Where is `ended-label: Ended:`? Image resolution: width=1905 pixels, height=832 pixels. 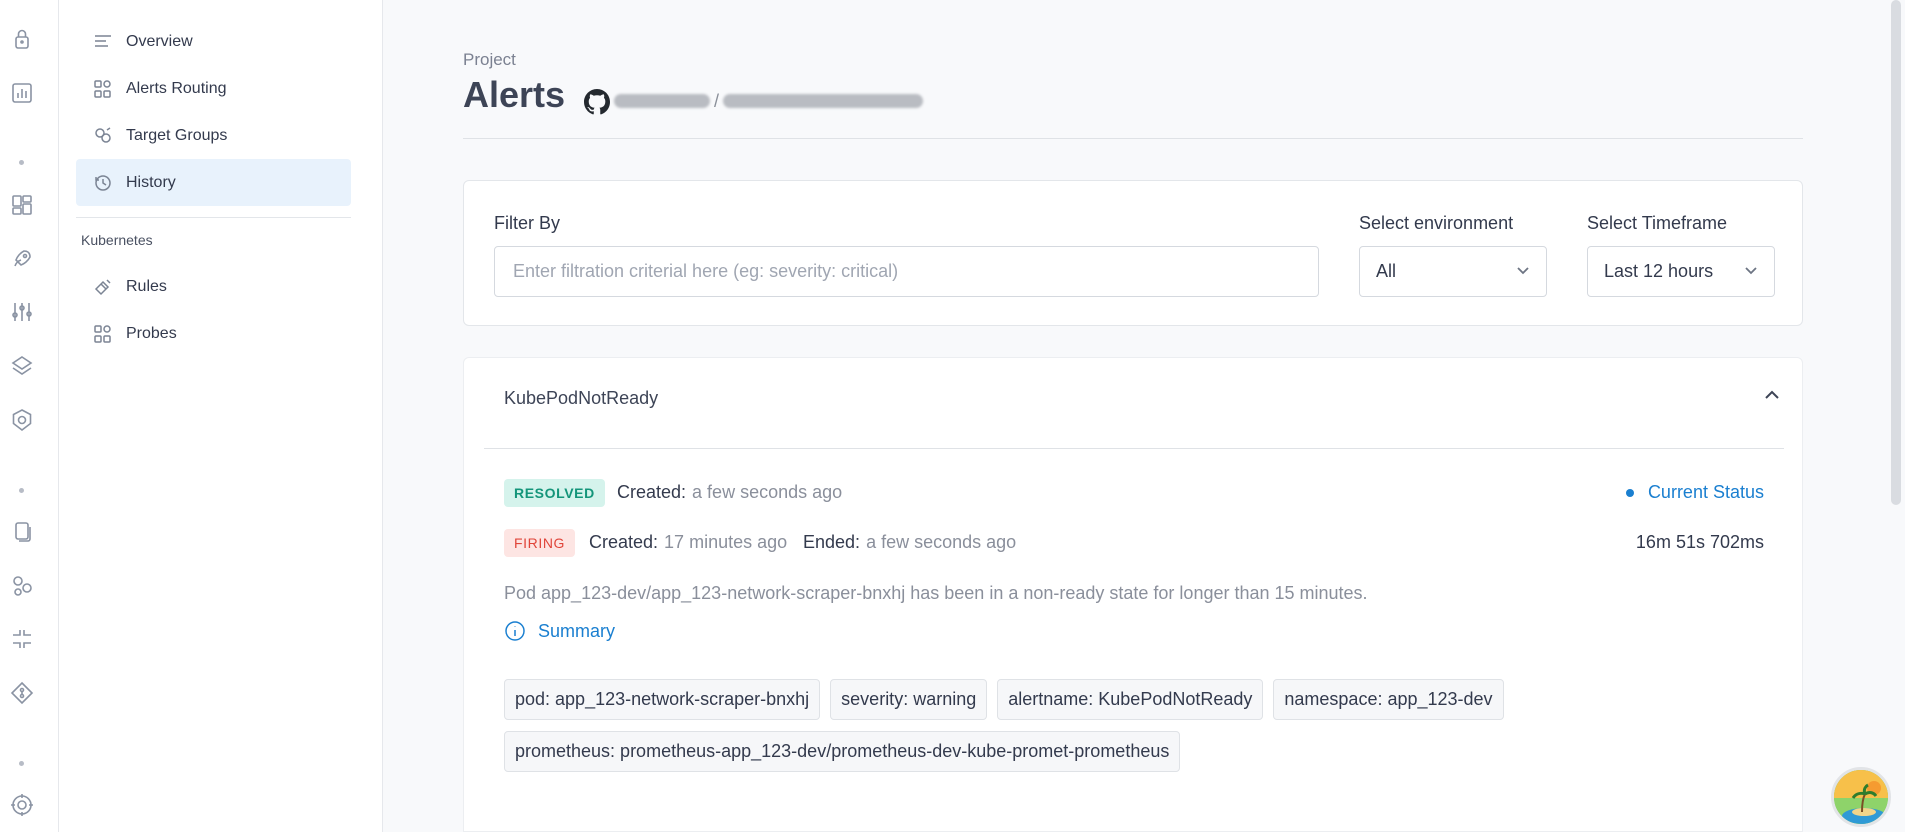 ended-label: Ended: is located at coordinates (832, 542).